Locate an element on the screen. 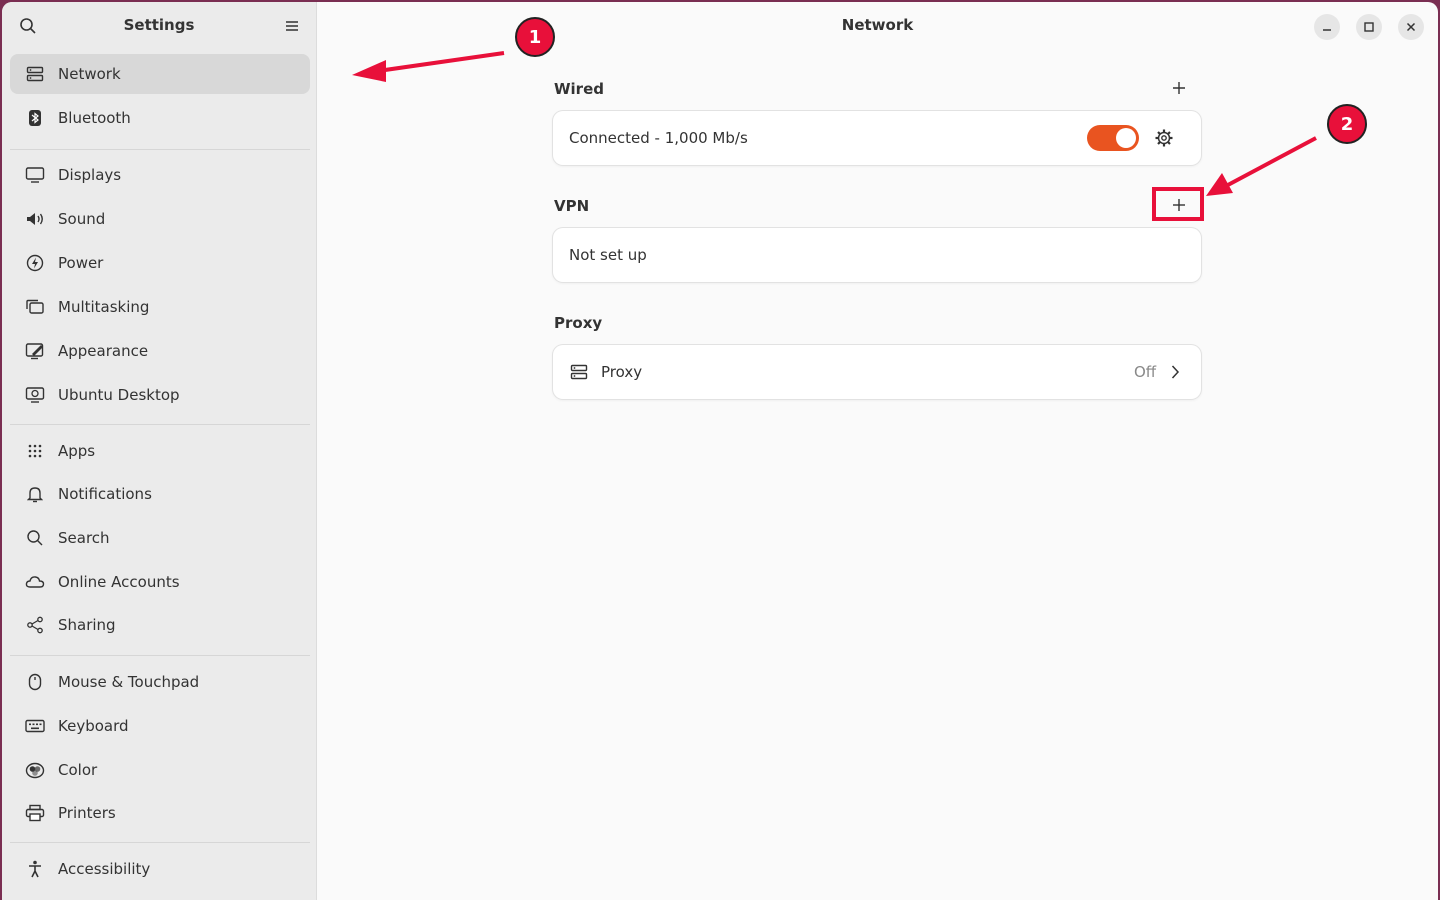  wired-section-label: Wired is located at coordinates (579, 89).